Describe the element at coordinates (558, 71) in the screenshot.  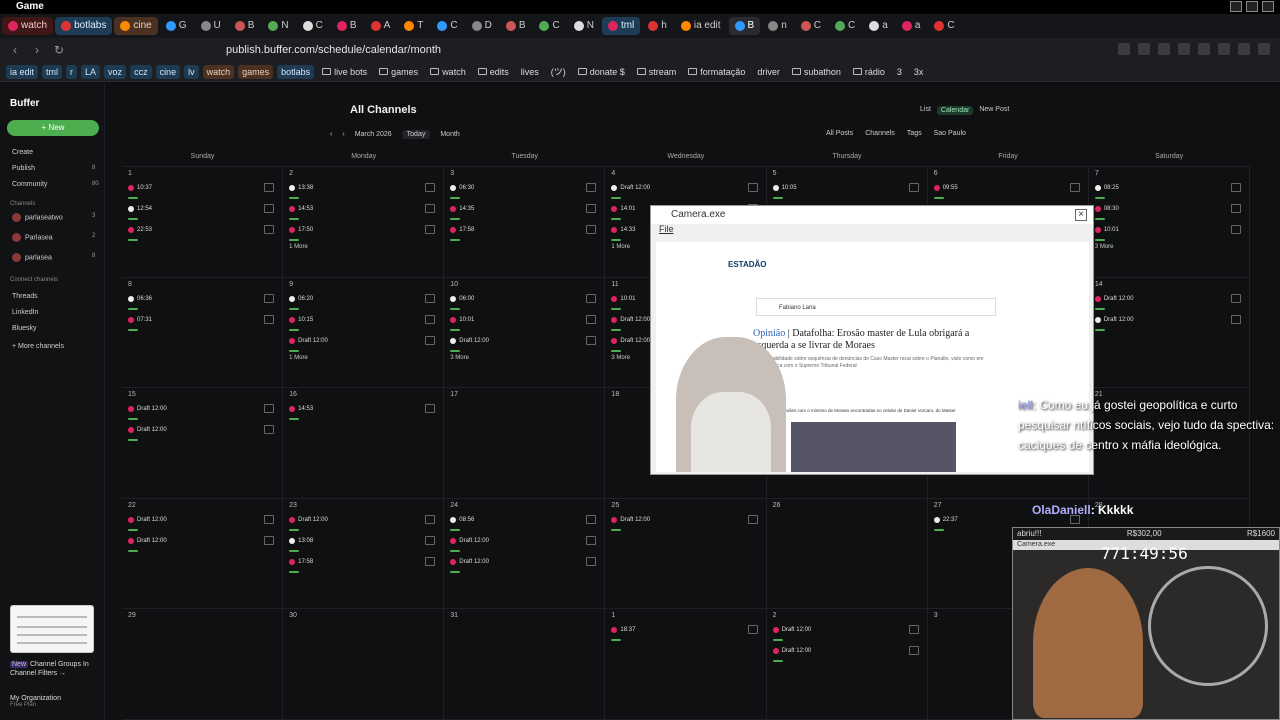
I see `bookmark-item: (ツ)` at that location.